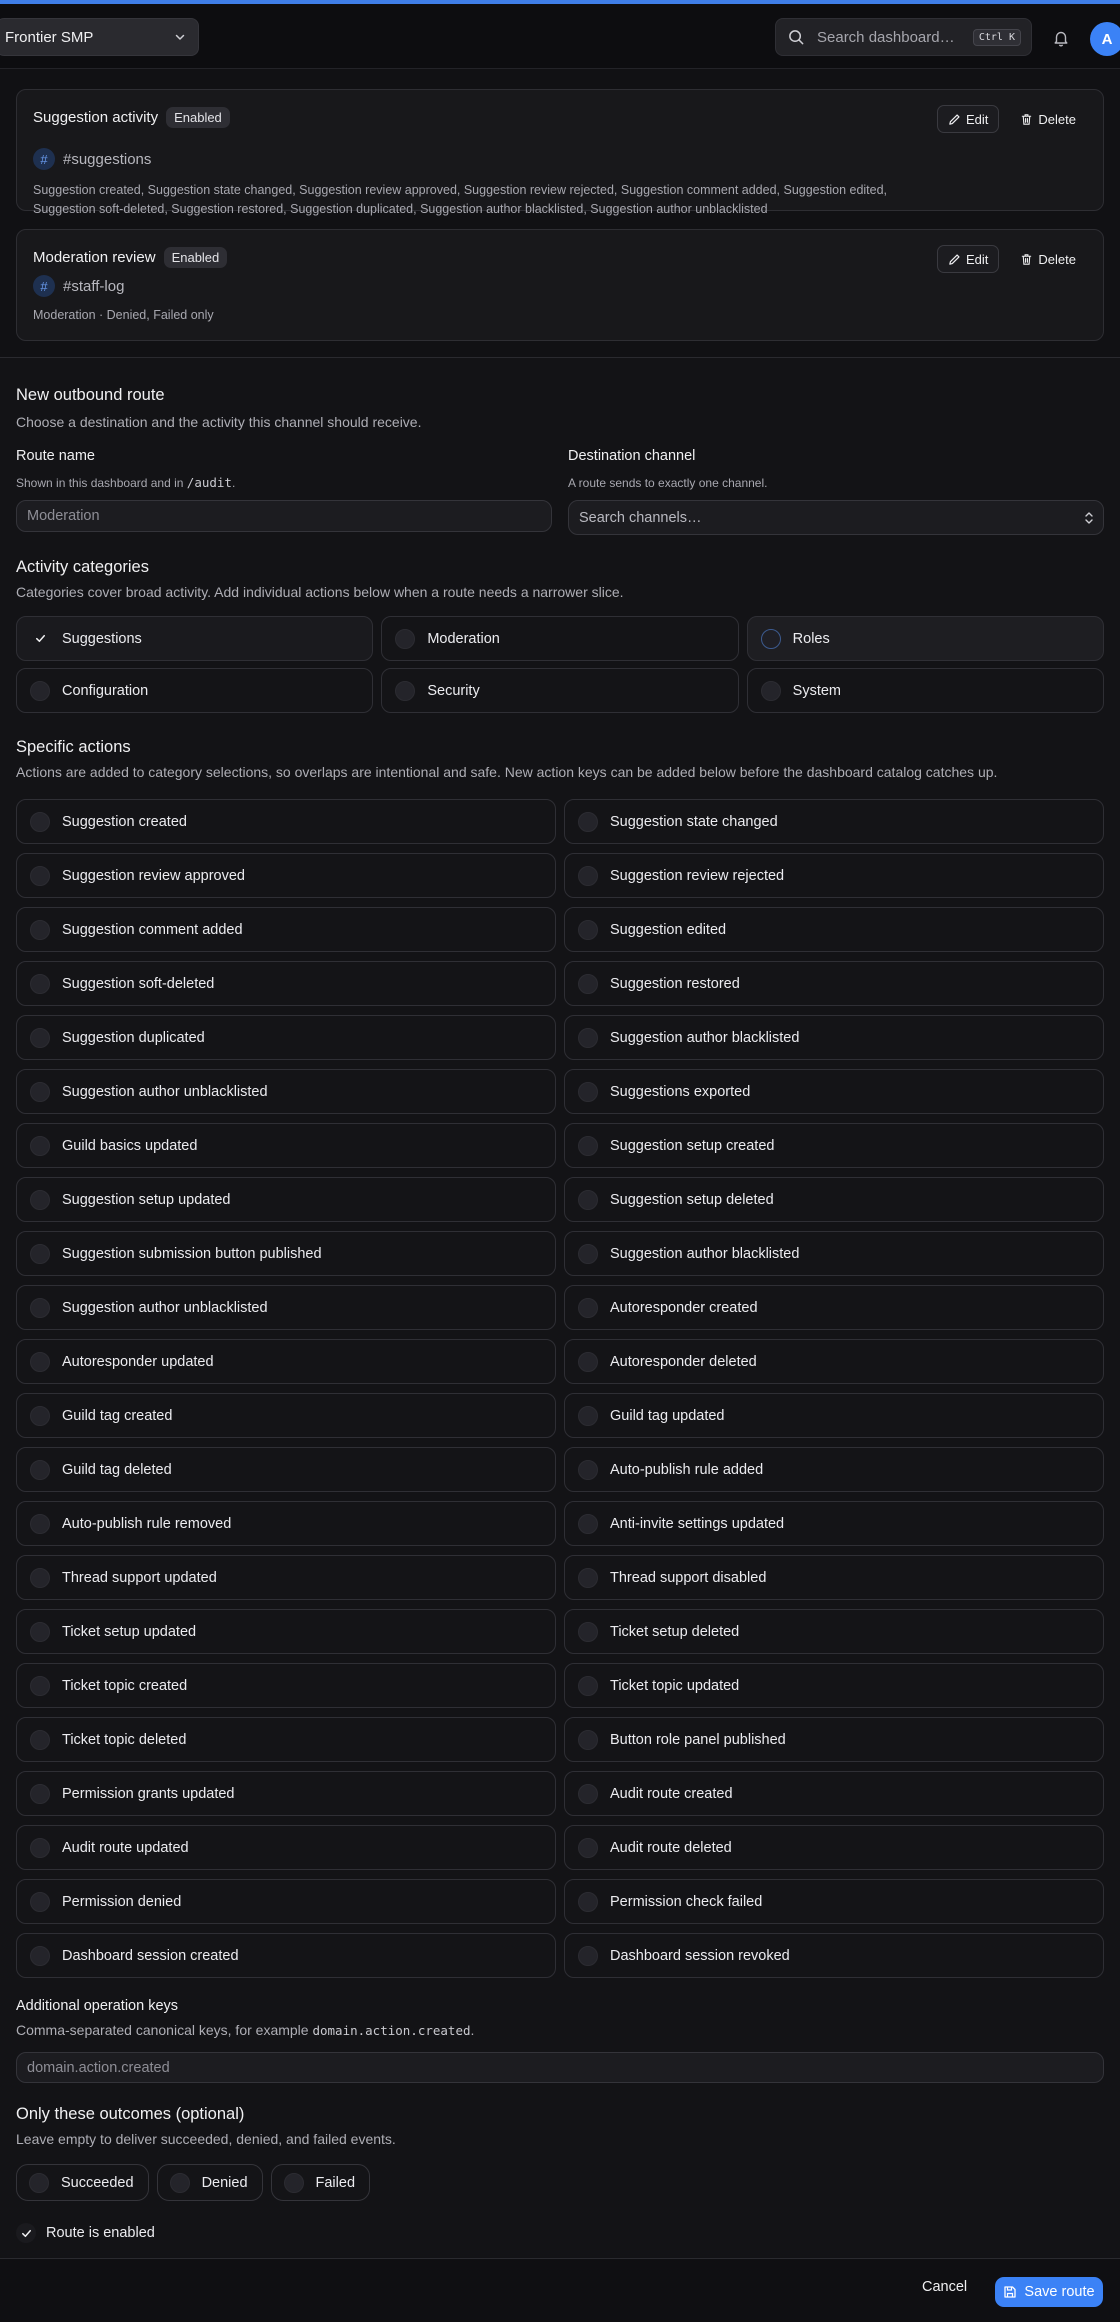  I want to click on category-option: Configuration, so click(195, 690).